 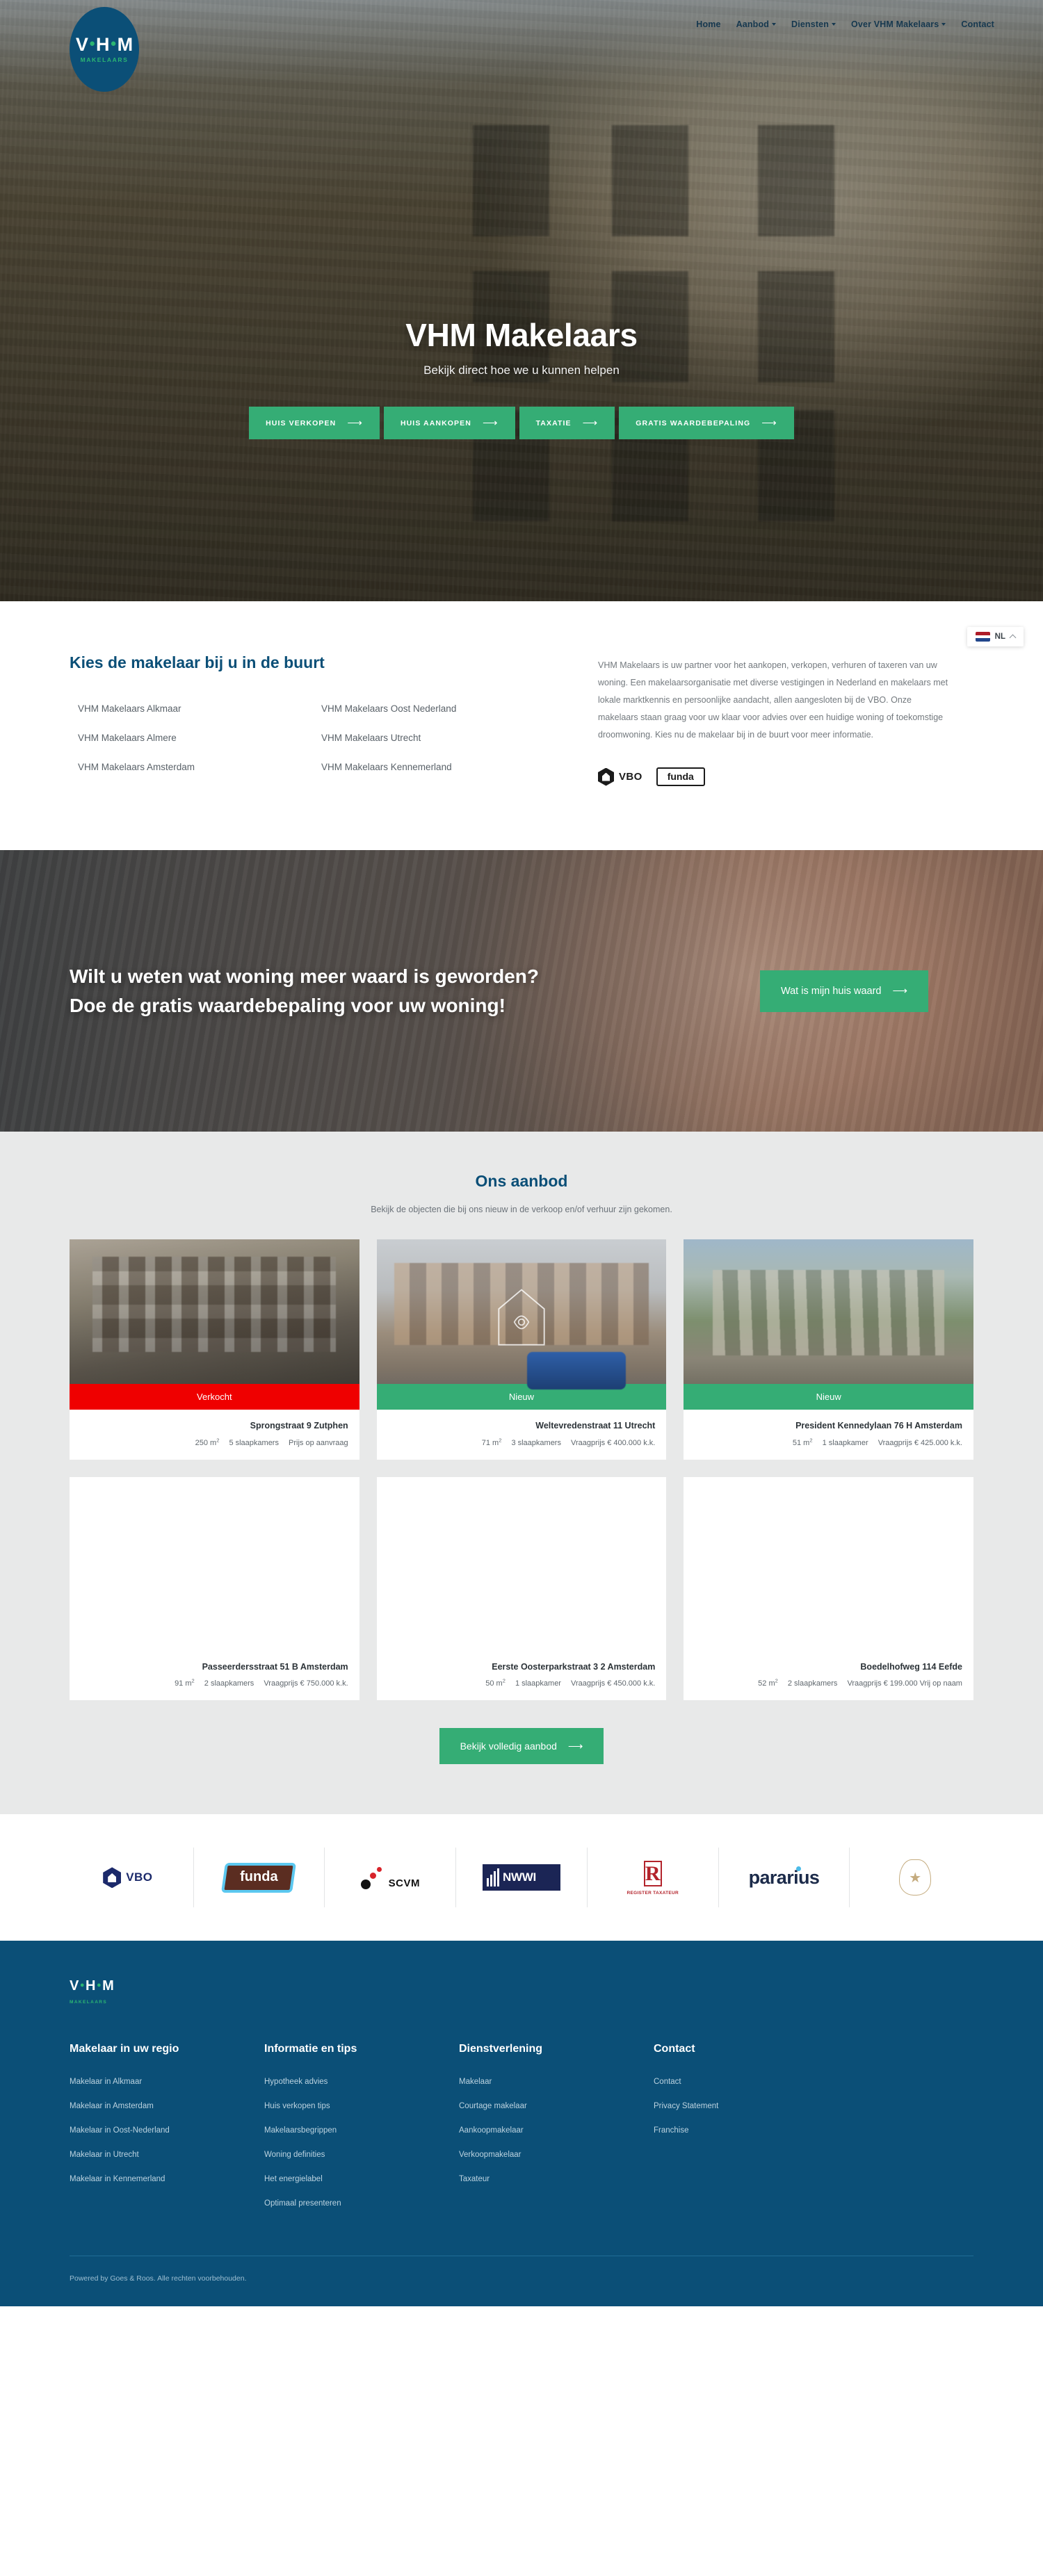 I want to click on nwwi-logo-icon: NWWI, so click(x=522, y=1877).